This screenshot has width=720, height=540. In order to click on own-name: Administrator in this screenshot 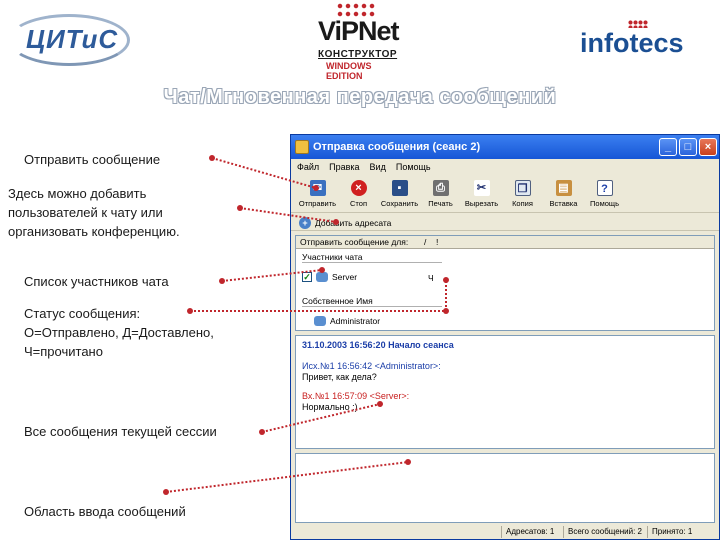, I will do `click(355, 321)`.